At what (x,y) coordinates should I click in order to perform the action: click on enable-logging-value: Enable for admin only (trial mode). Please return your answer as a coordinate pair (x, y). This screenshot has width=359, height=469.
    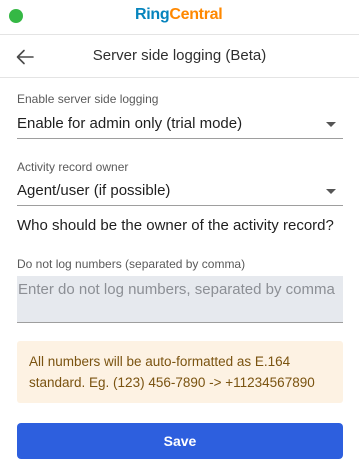
    Looking at the image, I should click on (130, 123).